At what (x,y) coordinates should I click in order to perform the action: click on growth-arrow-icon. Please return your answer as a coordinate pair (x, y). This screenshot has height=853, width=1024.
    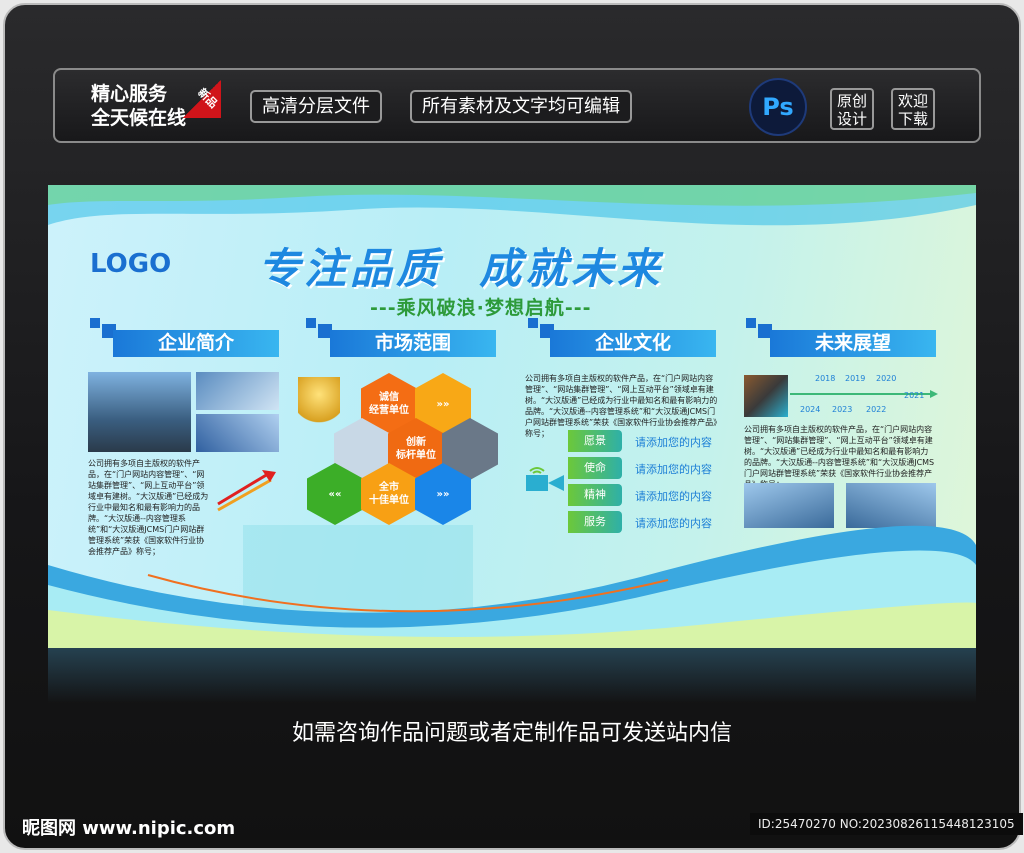
    Looking at the image, I should click on (246, 491).